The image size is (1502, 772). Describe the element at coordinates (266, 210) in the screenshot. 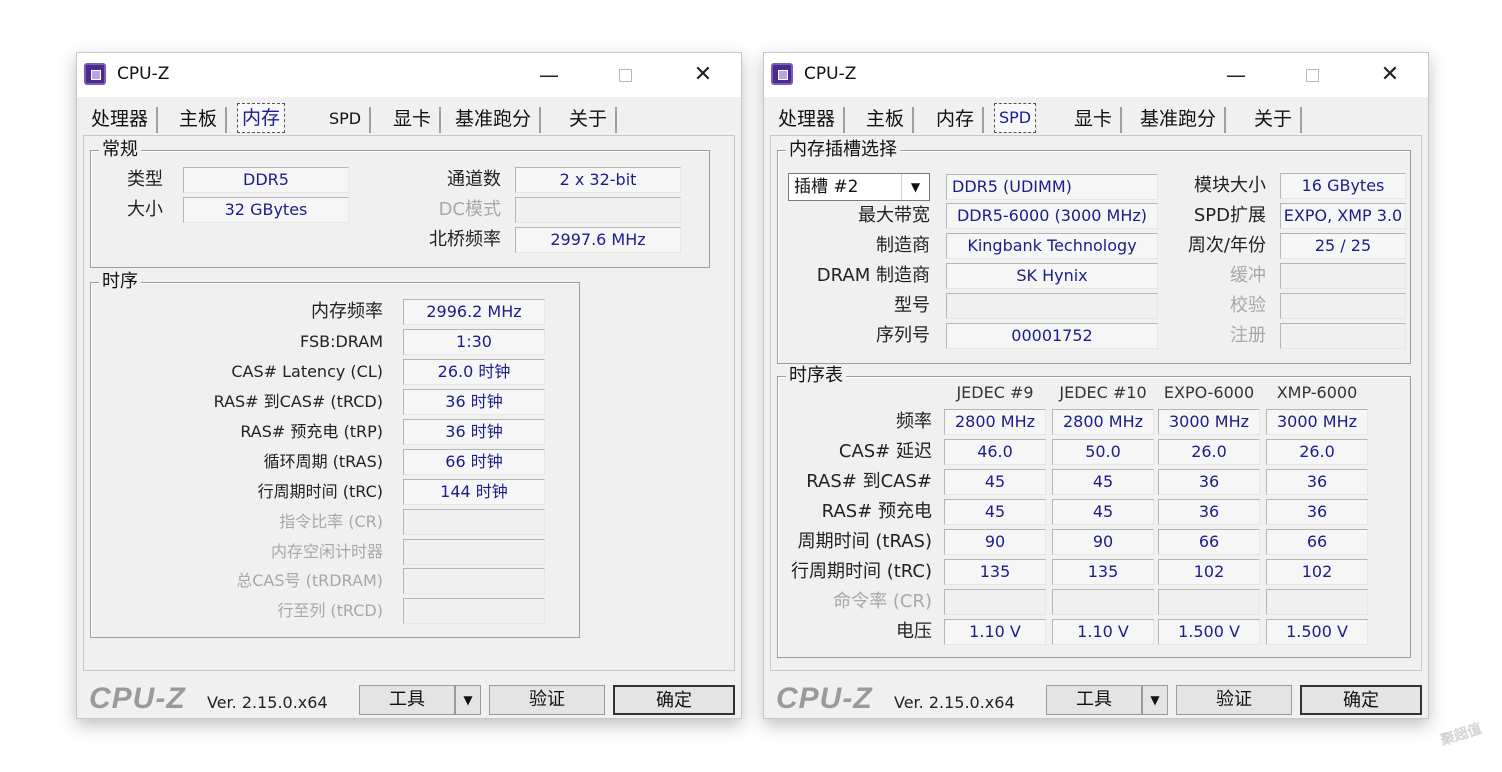

I see `size-value: 32 GBytes` at that location.